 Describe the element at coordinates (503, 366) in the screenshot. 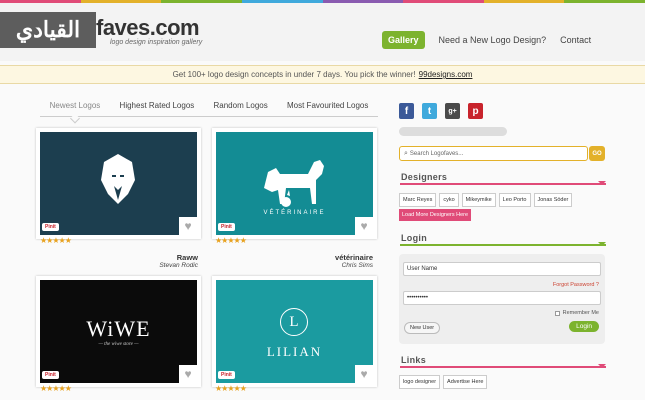

I see `links-underline` at that location.